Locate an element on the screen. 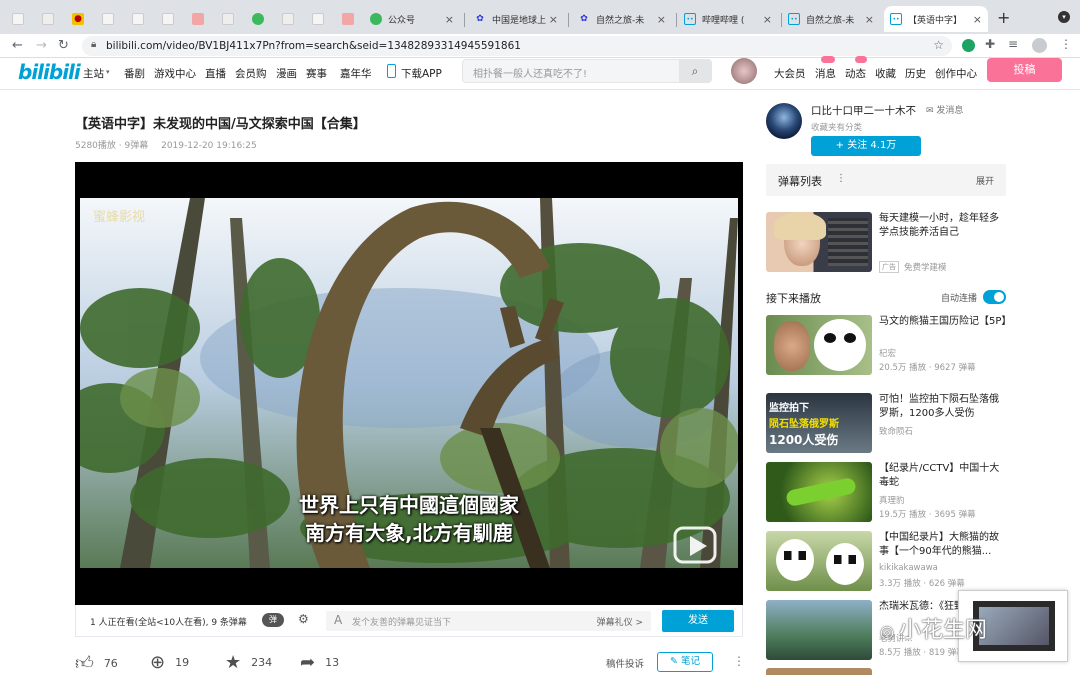 This screenshot has height=675, width=1080. nav-live: 直播 is located at coordinates (215, 73).